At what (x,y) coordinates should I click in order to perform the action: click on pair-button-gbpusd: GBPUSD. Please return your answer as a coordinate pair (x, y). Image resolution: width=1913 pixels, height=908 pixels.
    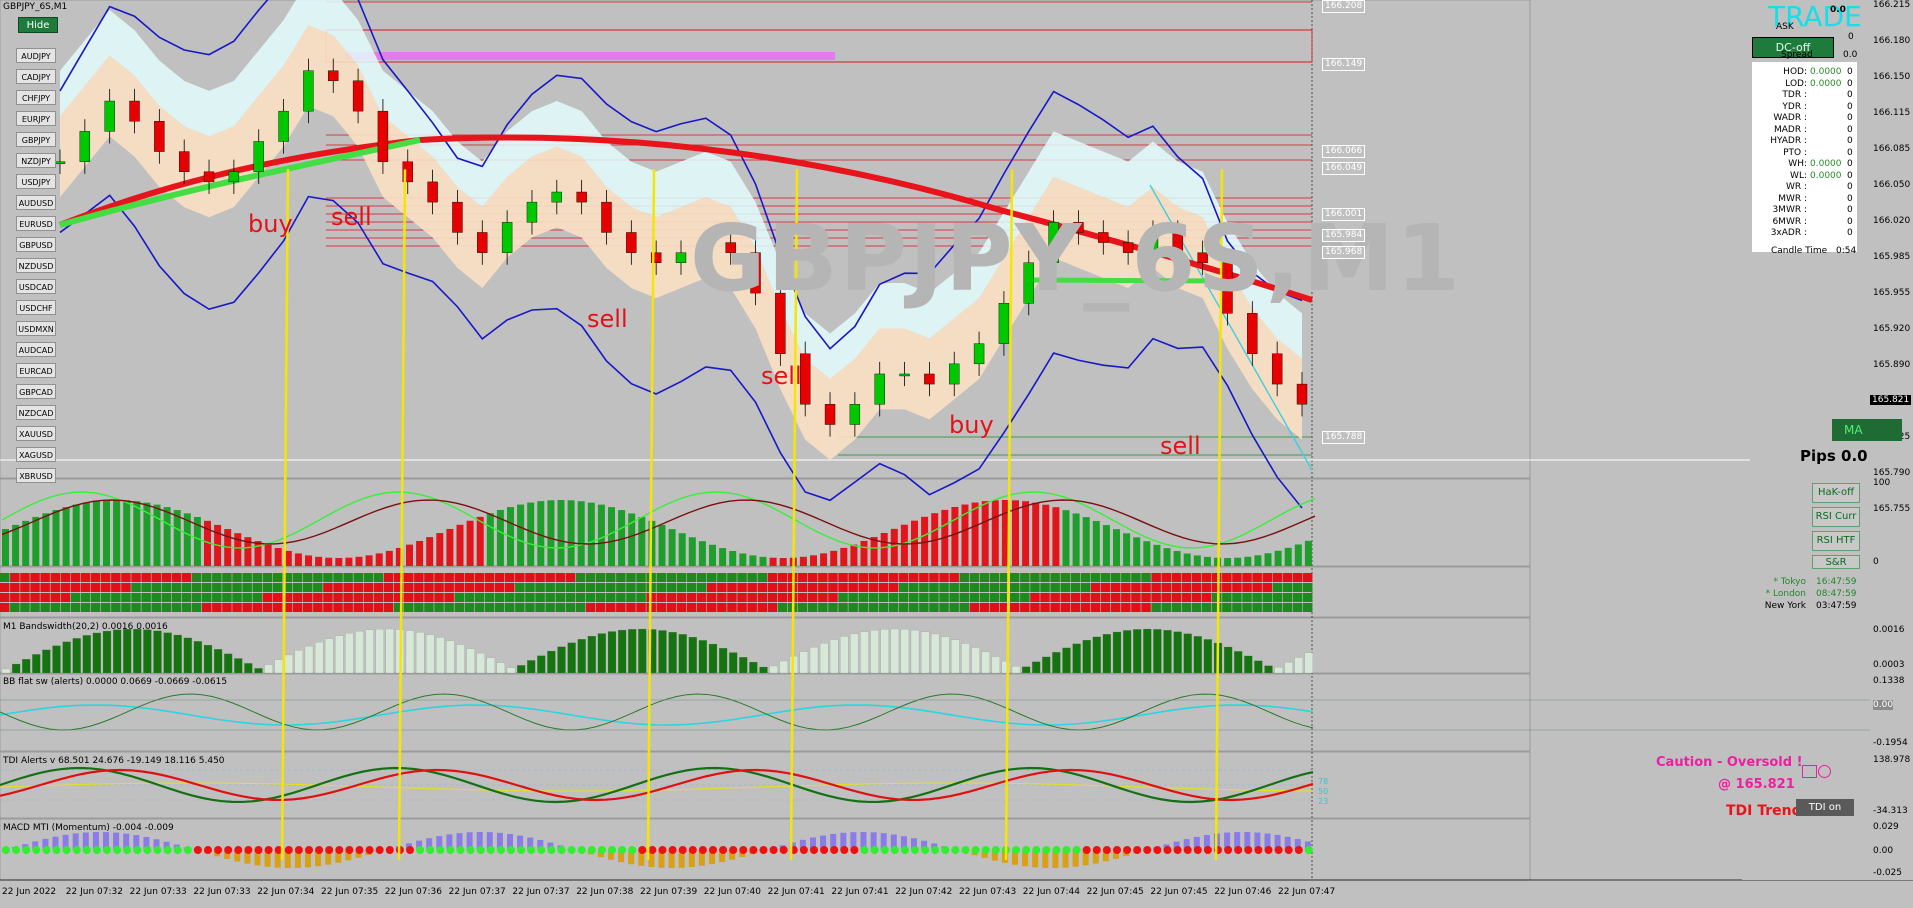
    Looking at the image, I should click on (36, 244).